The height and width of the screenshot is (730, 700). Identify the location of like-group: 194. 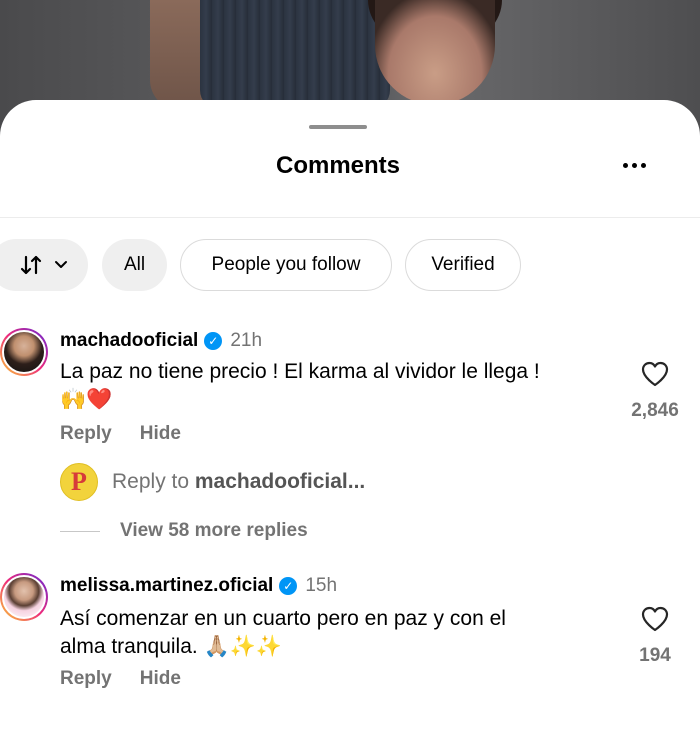
(655, 636).